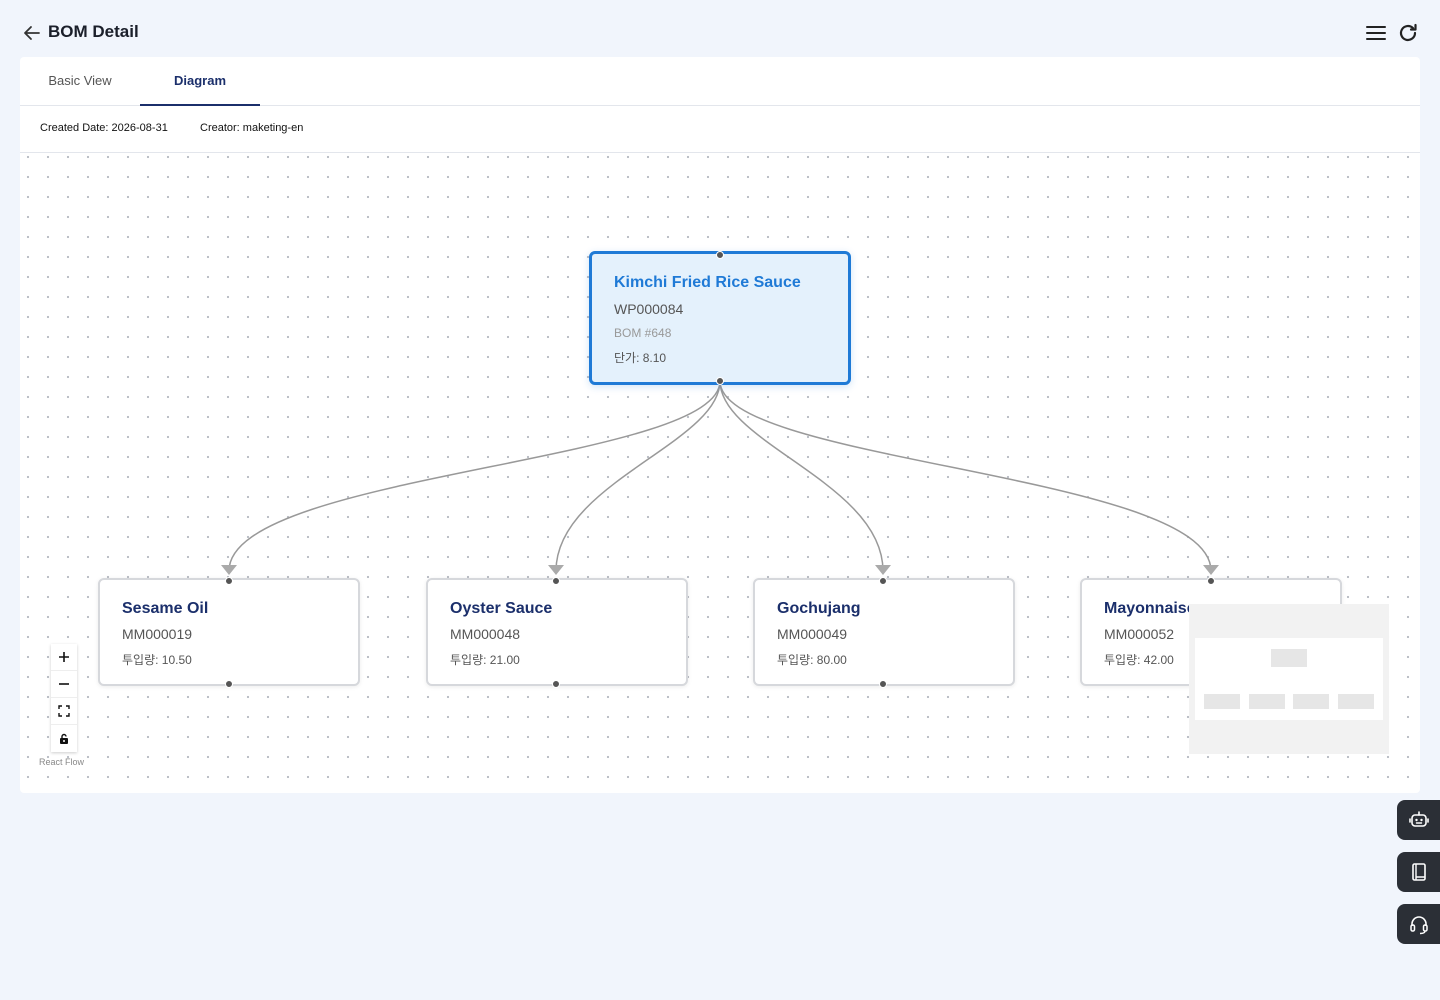 Image resolution: width=1440 pixels, height=1000 pixels. Describe the element at coordinates (64, 738) in the screenshot. I see `lock-icon` at that location.